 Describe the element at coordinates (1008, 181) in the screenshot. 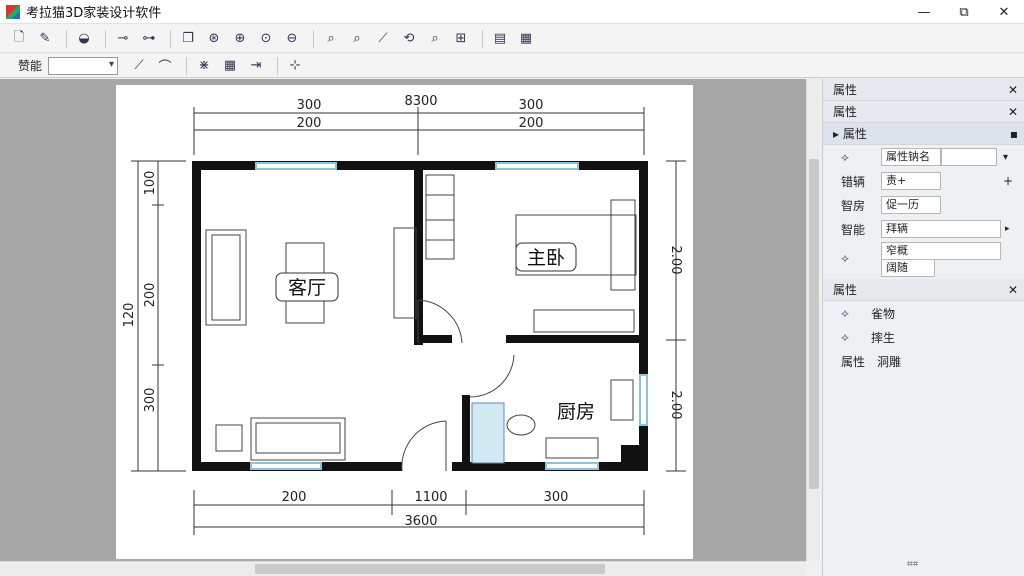

I see `plus-icon: +` at that location.